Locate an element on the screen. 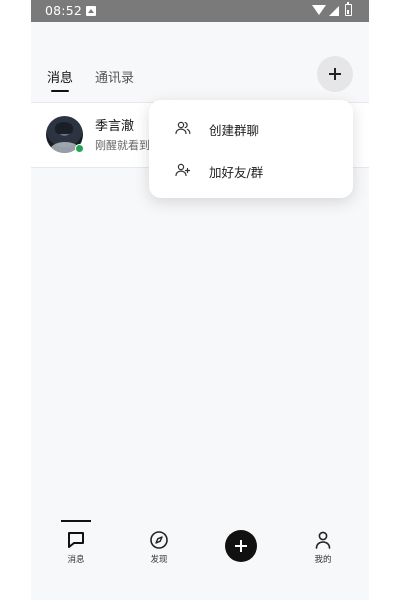  signal-icon is located at coordinates (334, 11).